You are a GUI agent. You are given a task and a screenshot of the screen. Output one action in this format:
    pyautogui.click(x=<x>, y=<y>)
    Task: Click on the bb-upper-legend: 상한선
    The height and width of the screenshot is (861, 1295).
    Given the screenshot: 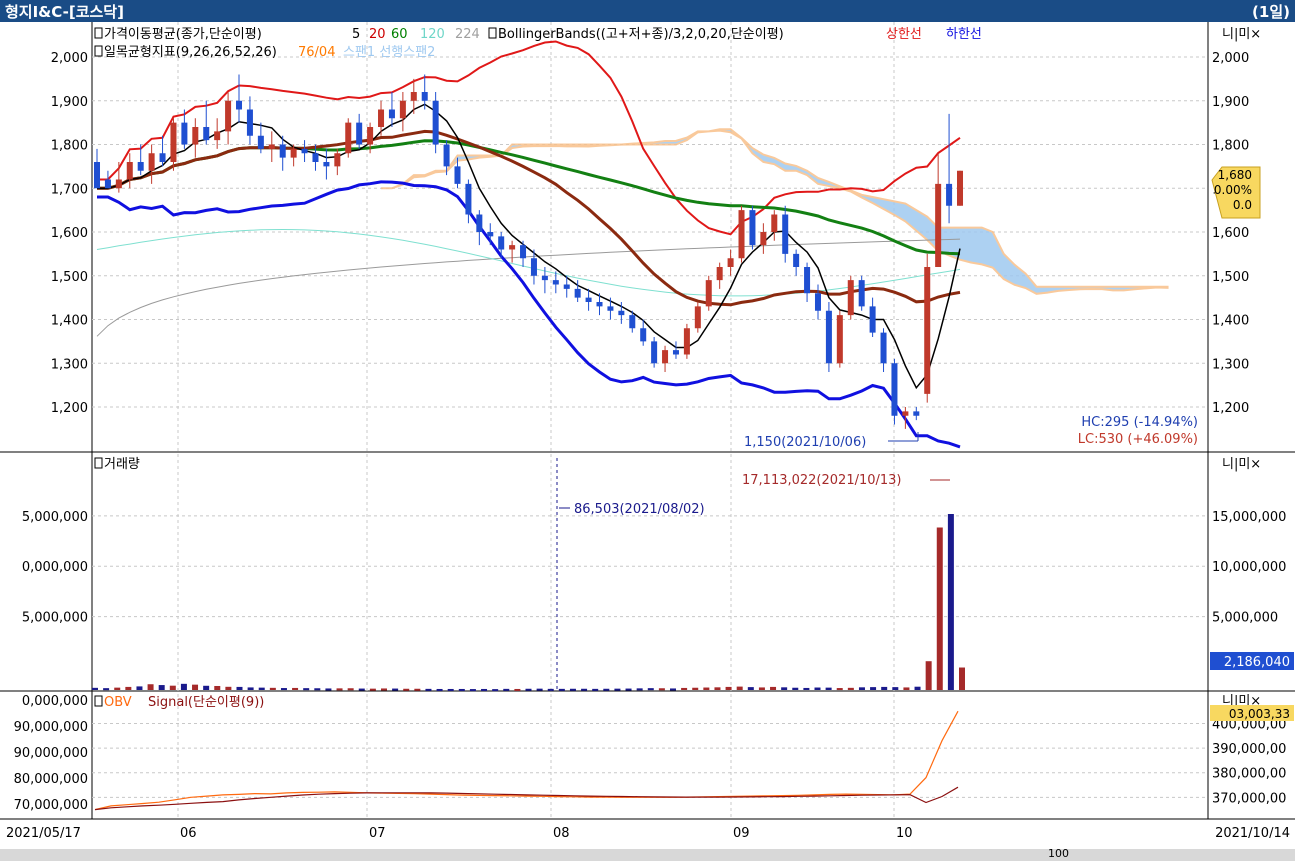 What is the action you would take?
    pyautogui.click(x=904, y=34)
    